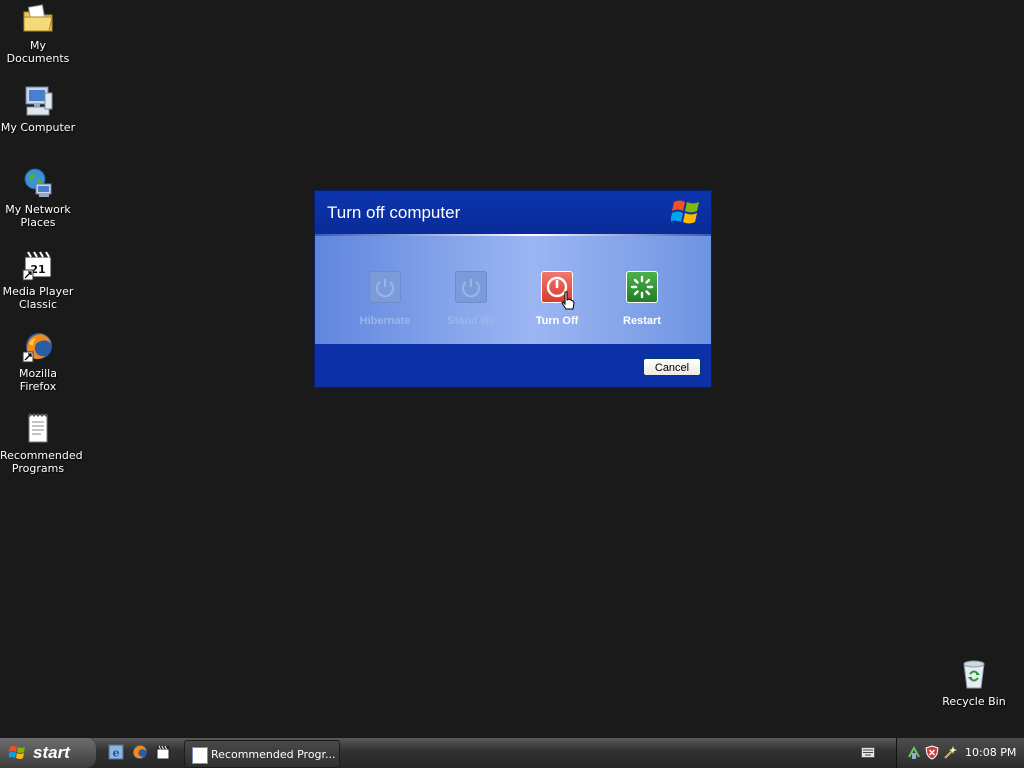  Describe the element at coordinates (38, 127) in the screenshot. I see `desktop-icon-label: My Computer` at that location.